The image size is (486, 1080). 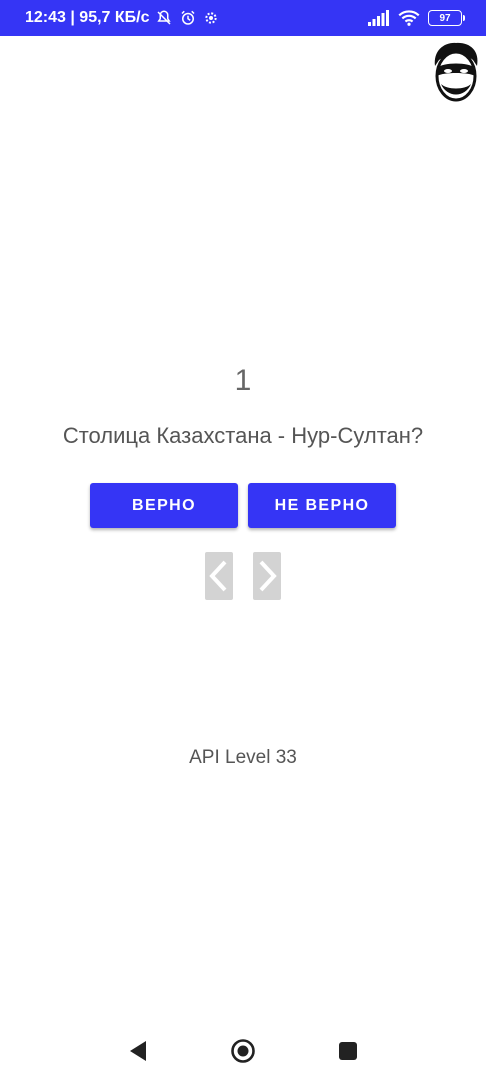 I want to click on true-button: ВЕРНО, so click(x=164, y=505).